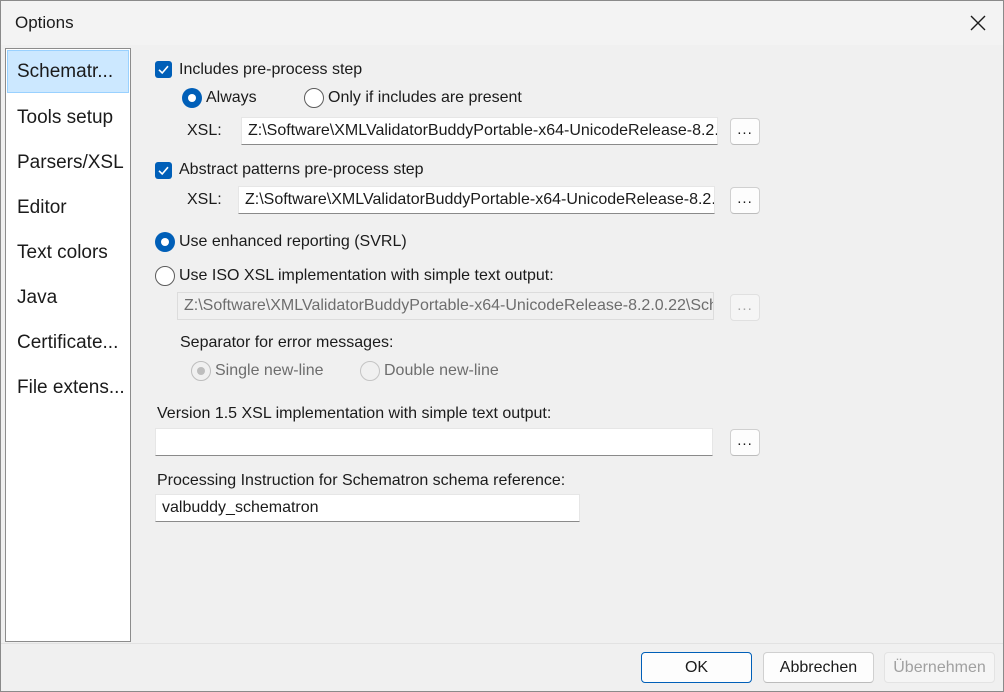 The height and width of the screenshot is (692, 1004). I want to click on sidebar-item-java: Java, so click(68, 297).